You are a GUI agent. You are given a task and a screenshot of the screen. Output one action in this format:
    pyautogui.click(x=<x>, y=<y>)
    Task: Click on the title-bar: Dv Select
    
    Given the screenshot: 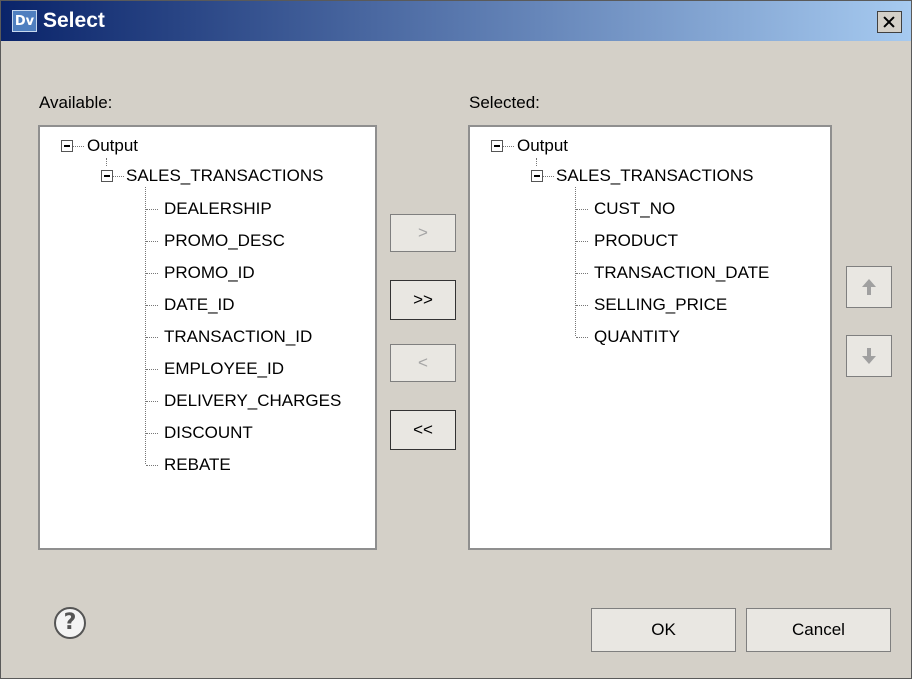 What is the action you would take?
    pyautogui.click(x=456, y=21)
    